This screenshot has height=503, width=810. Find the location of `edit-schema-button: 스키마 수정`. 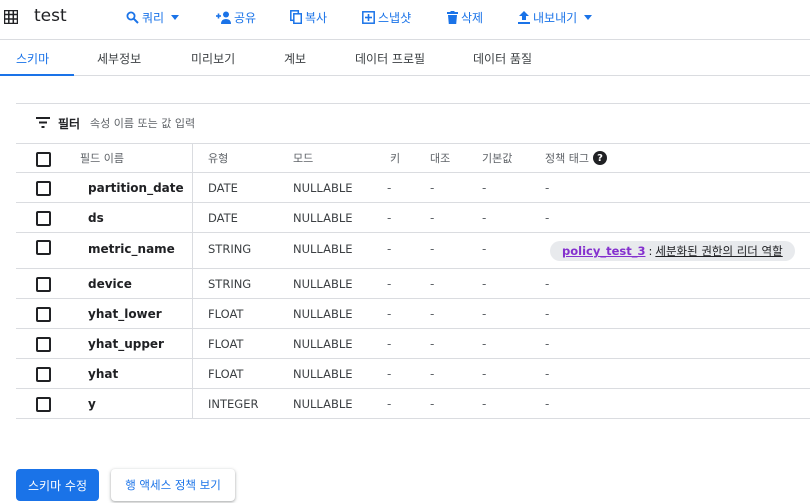

edit-schema-button: 스키마 수정 is located at coordinates (57, 485).